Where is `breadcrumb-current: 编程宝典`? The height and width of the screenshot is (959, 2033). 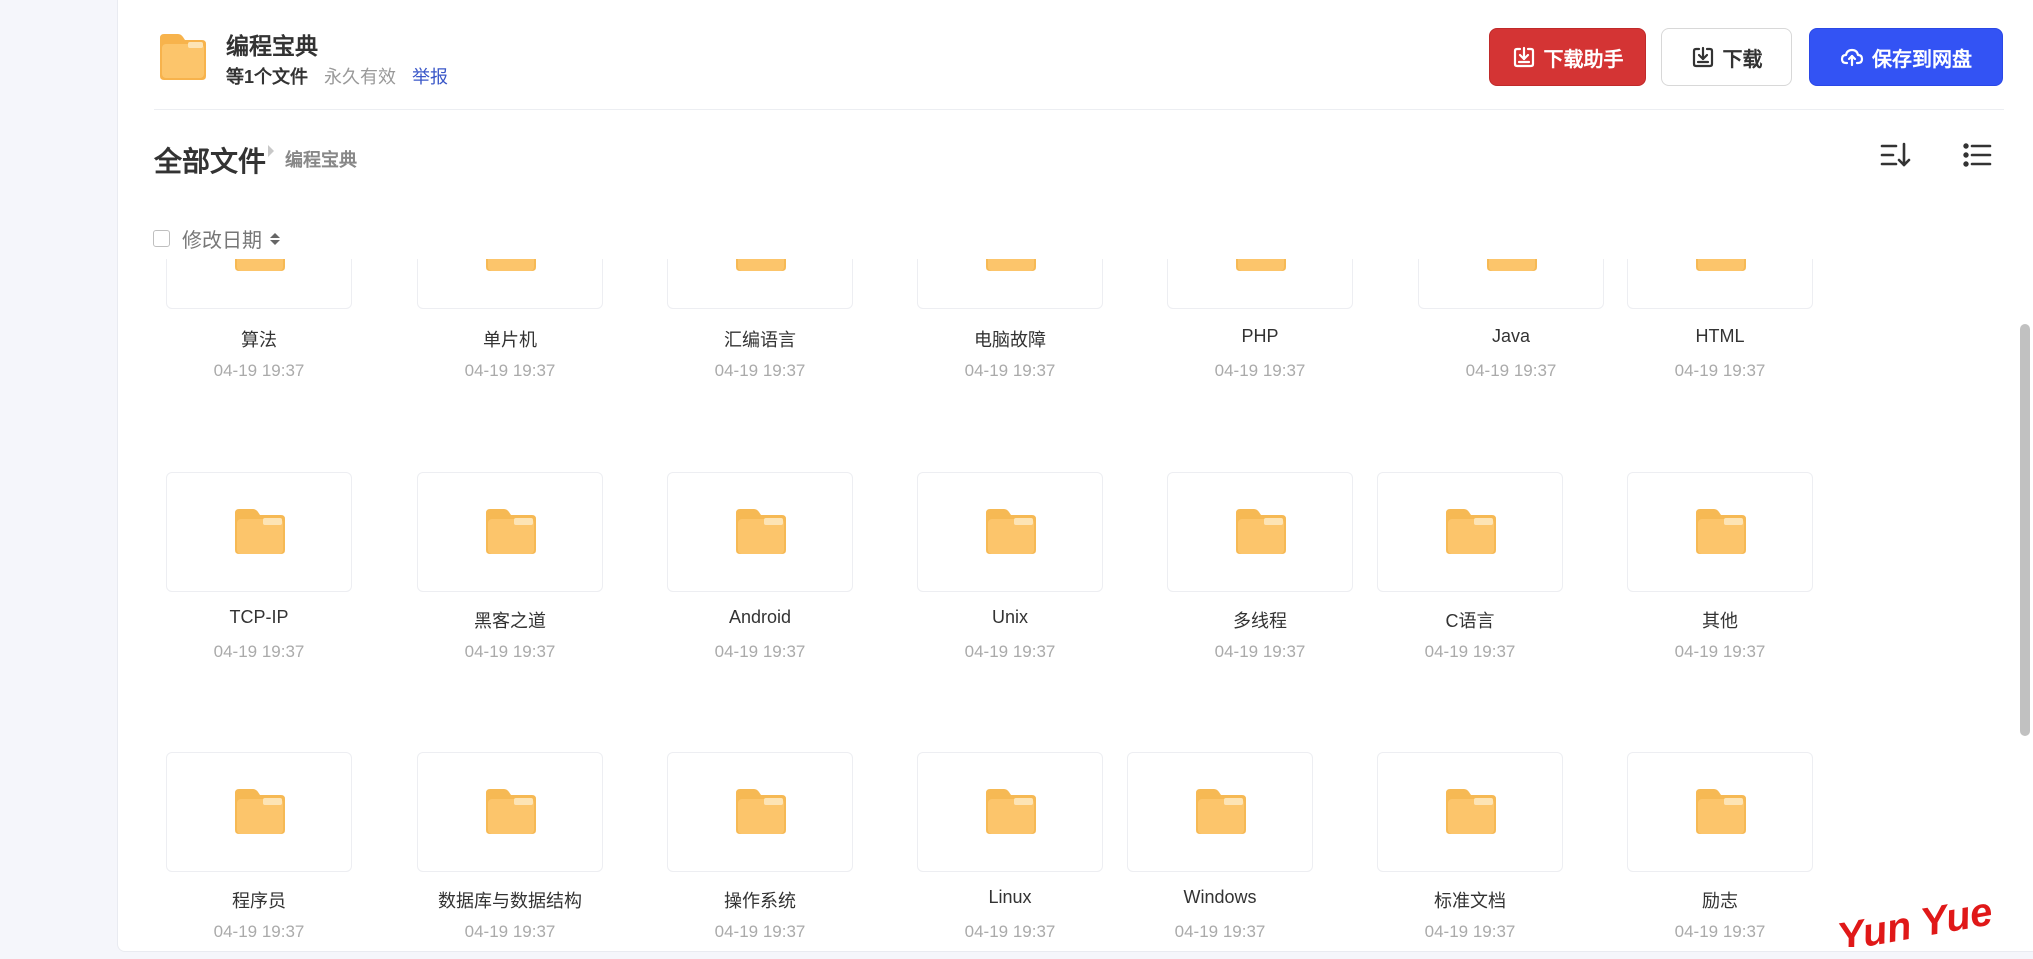
breadcrumb-current: 编程宝典 is located at coordinates (321, 160).